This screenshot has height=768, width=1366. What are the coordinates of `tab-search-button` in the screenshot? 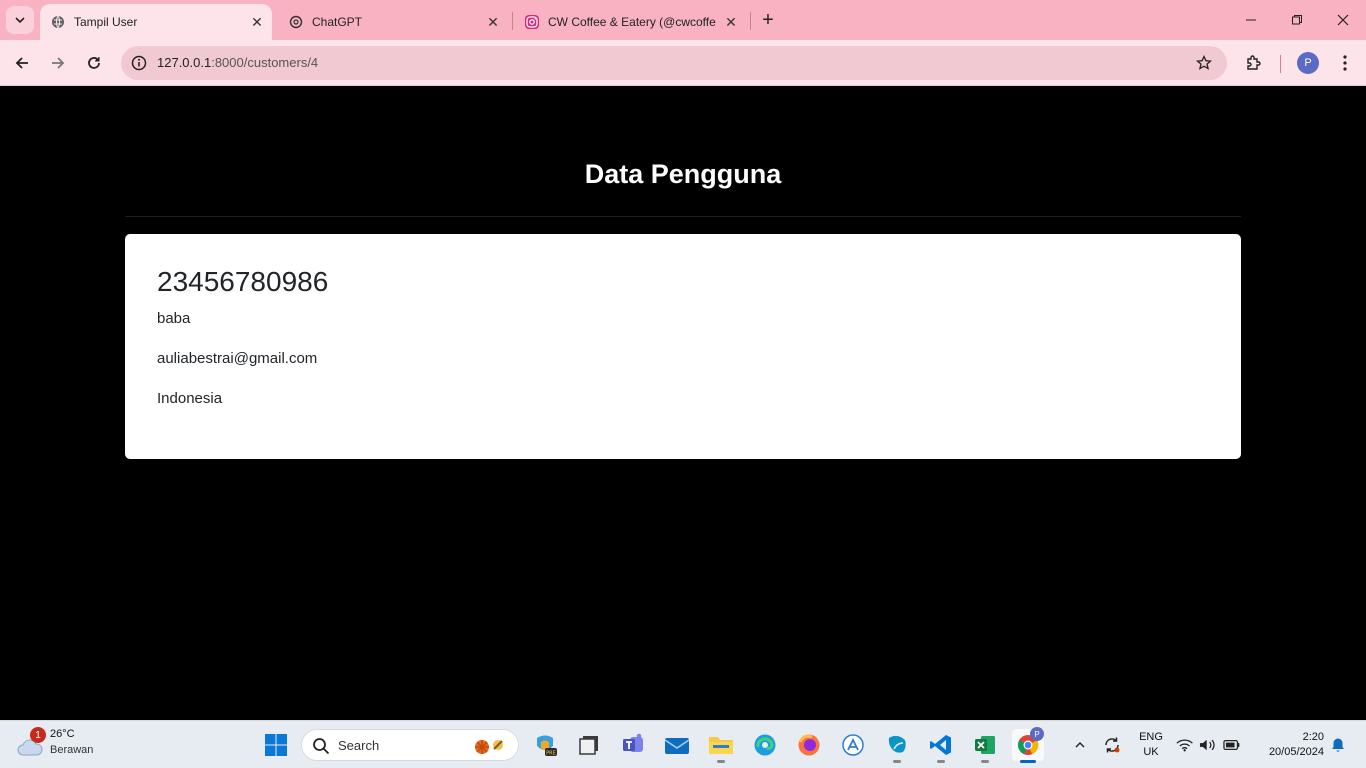 It's located at (20, 20).